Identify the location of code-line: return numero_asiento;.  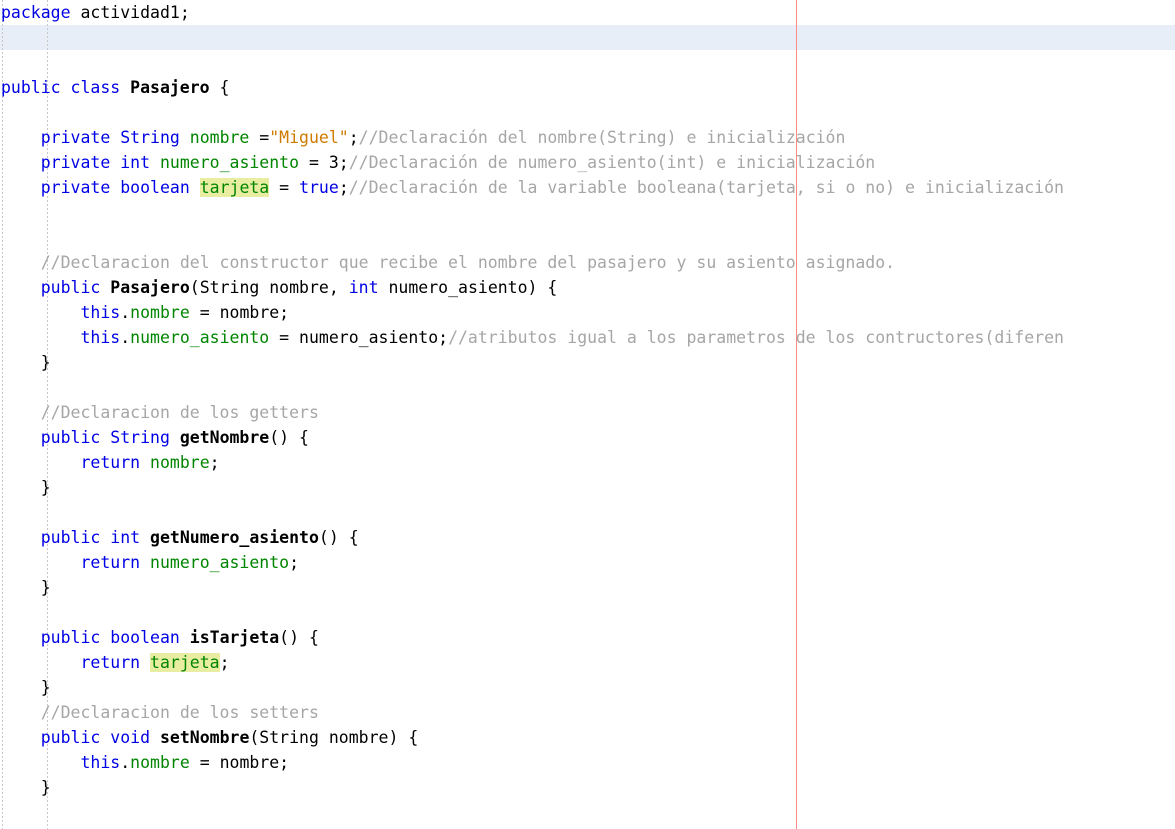
(587, 562).